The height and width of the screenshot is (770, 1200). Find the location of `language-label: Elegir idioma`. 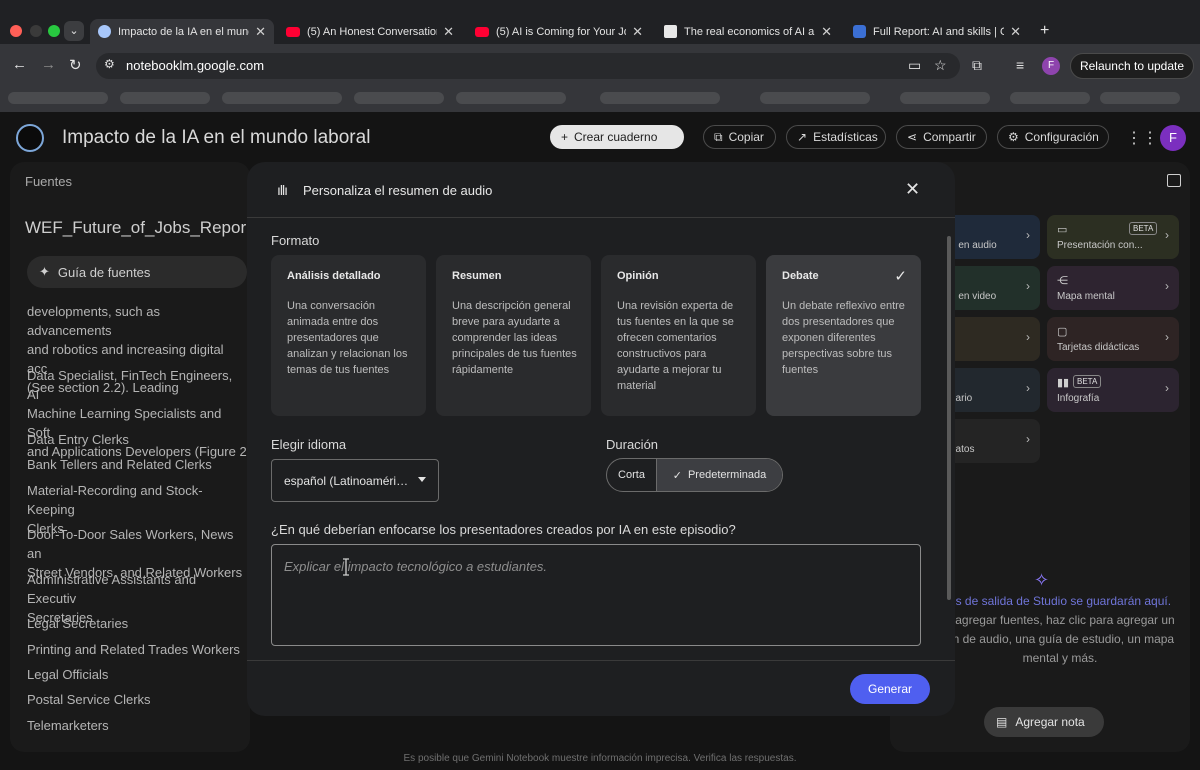

language-label: Elegir idioma is located at coordinates (309, 444).